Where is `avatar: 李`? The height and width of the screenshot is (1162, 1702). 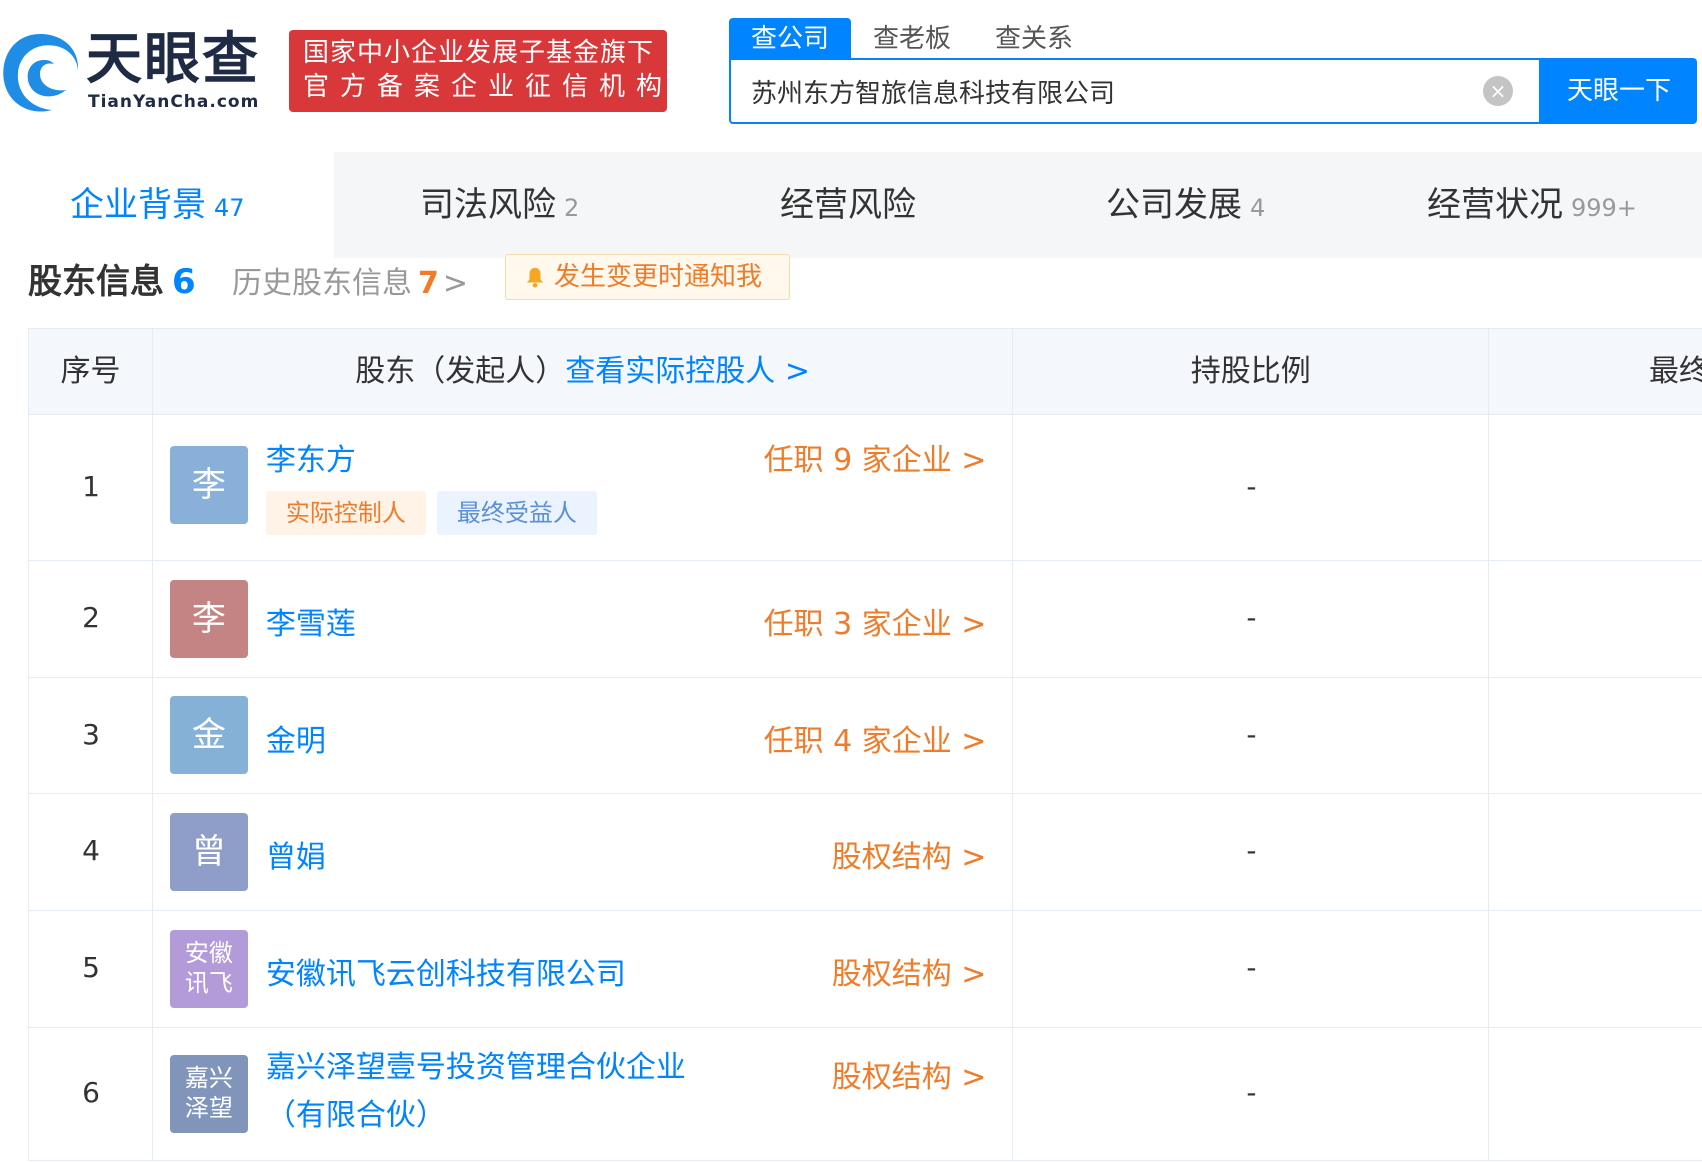 avatar: 李 is located at coordinates (208, 619).